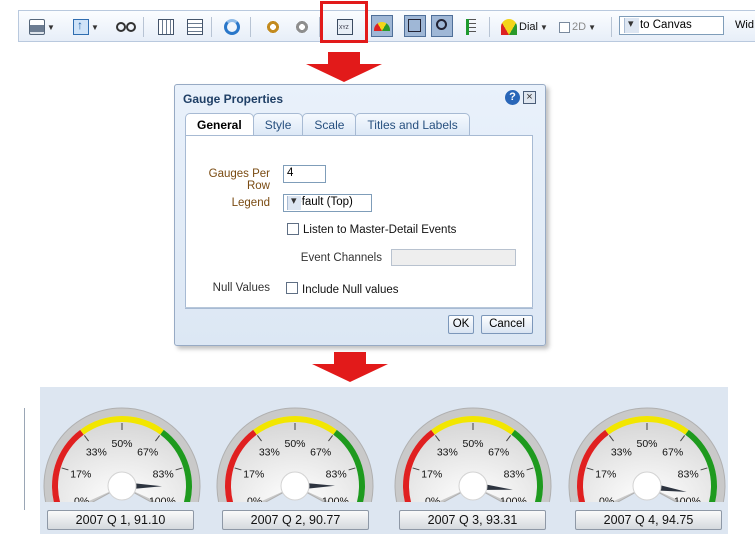  What do you see at coordinates (648, 520) in the screenshot?
I see `gauge-caption: 2007 Q 4, 94.75` at bounding box center [648, 520].